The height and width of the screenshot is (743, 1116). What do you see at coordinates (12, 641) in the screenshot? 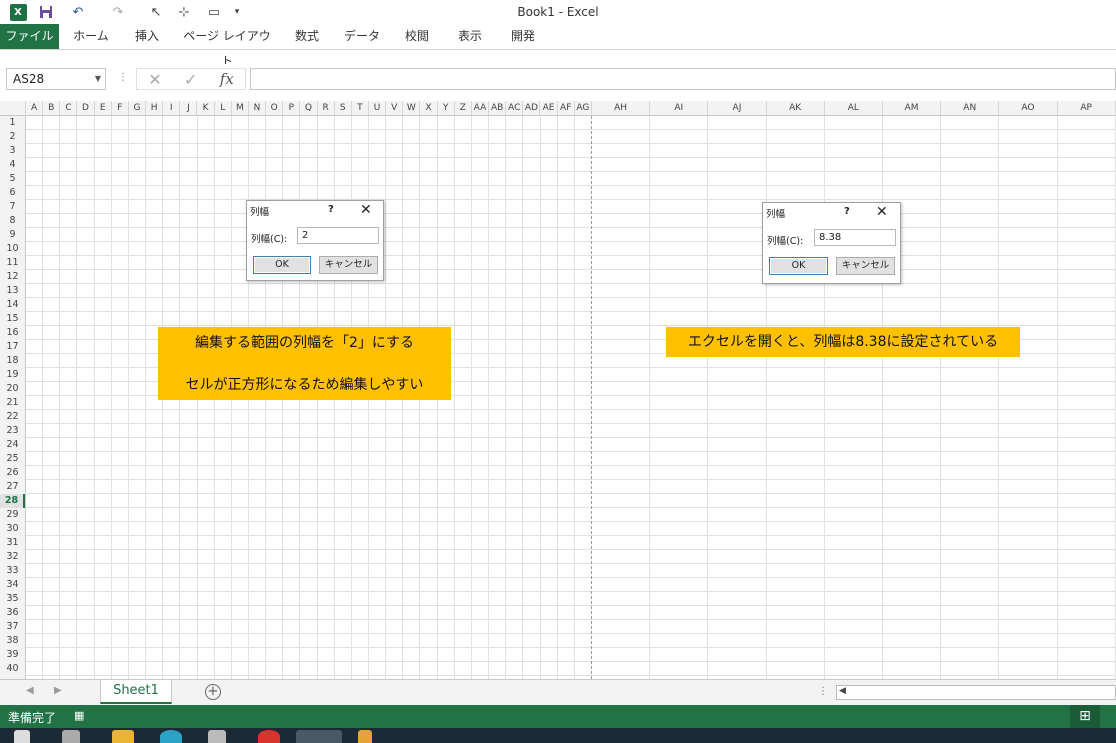
I see `row-header: 38` at bounding box center [12, 641].